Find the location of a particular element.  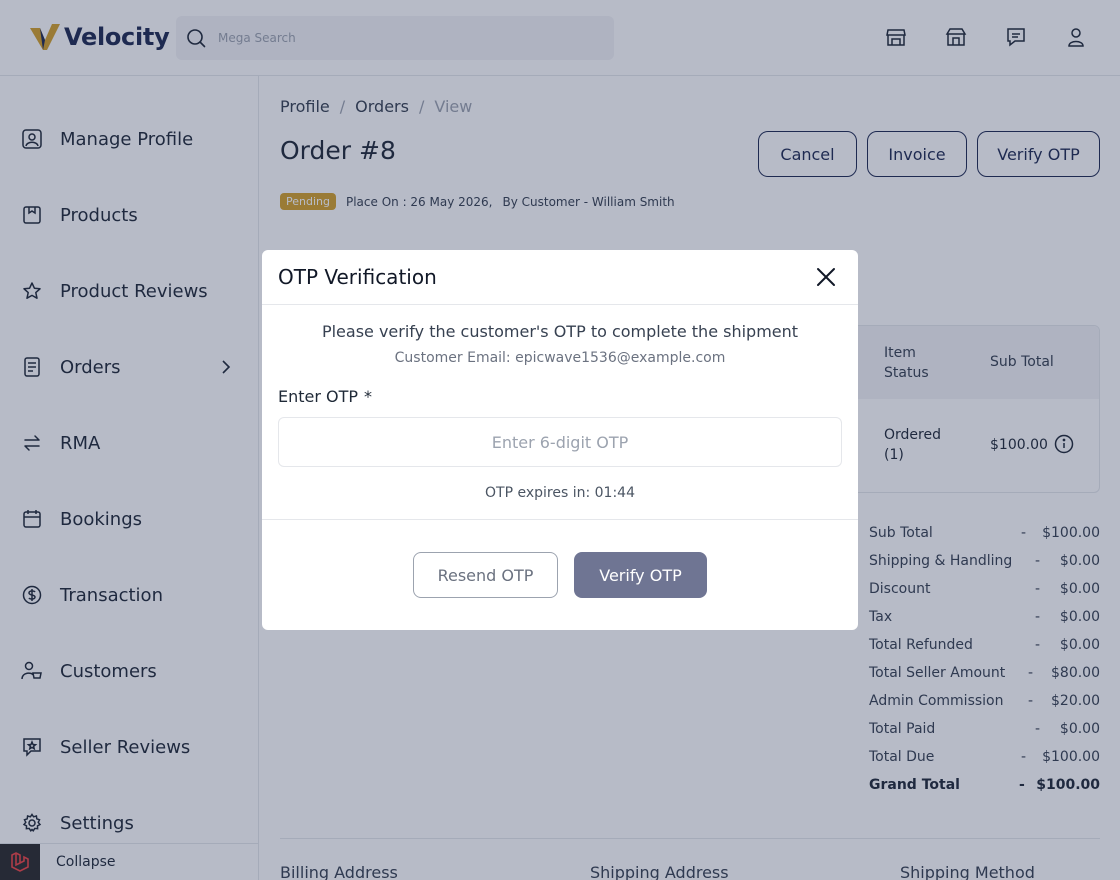

otp-input is located at coordinates (560, 442).